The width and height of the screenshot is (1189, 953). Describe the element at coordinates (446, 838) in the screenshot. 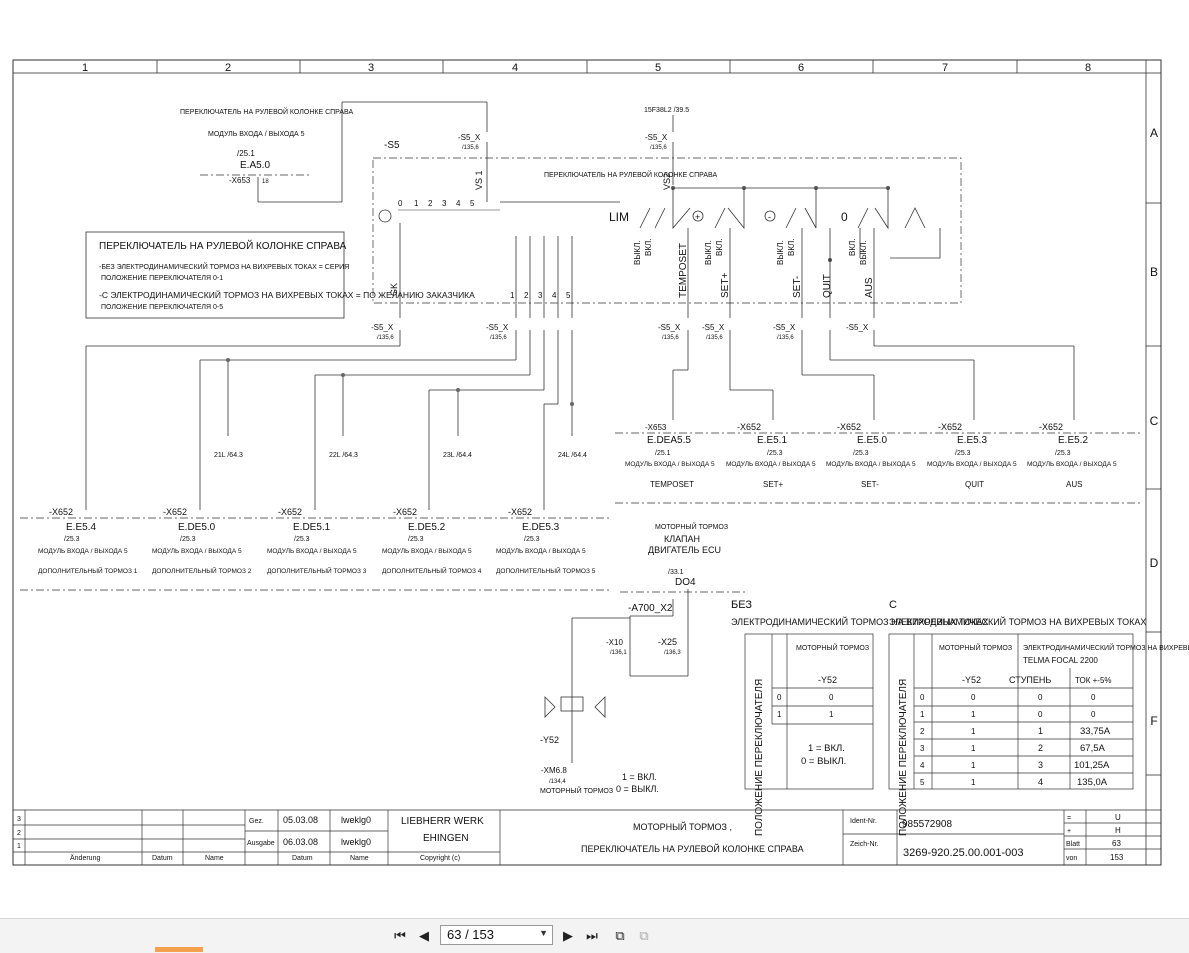

I see `svg-text: EHINGEN` at that location.